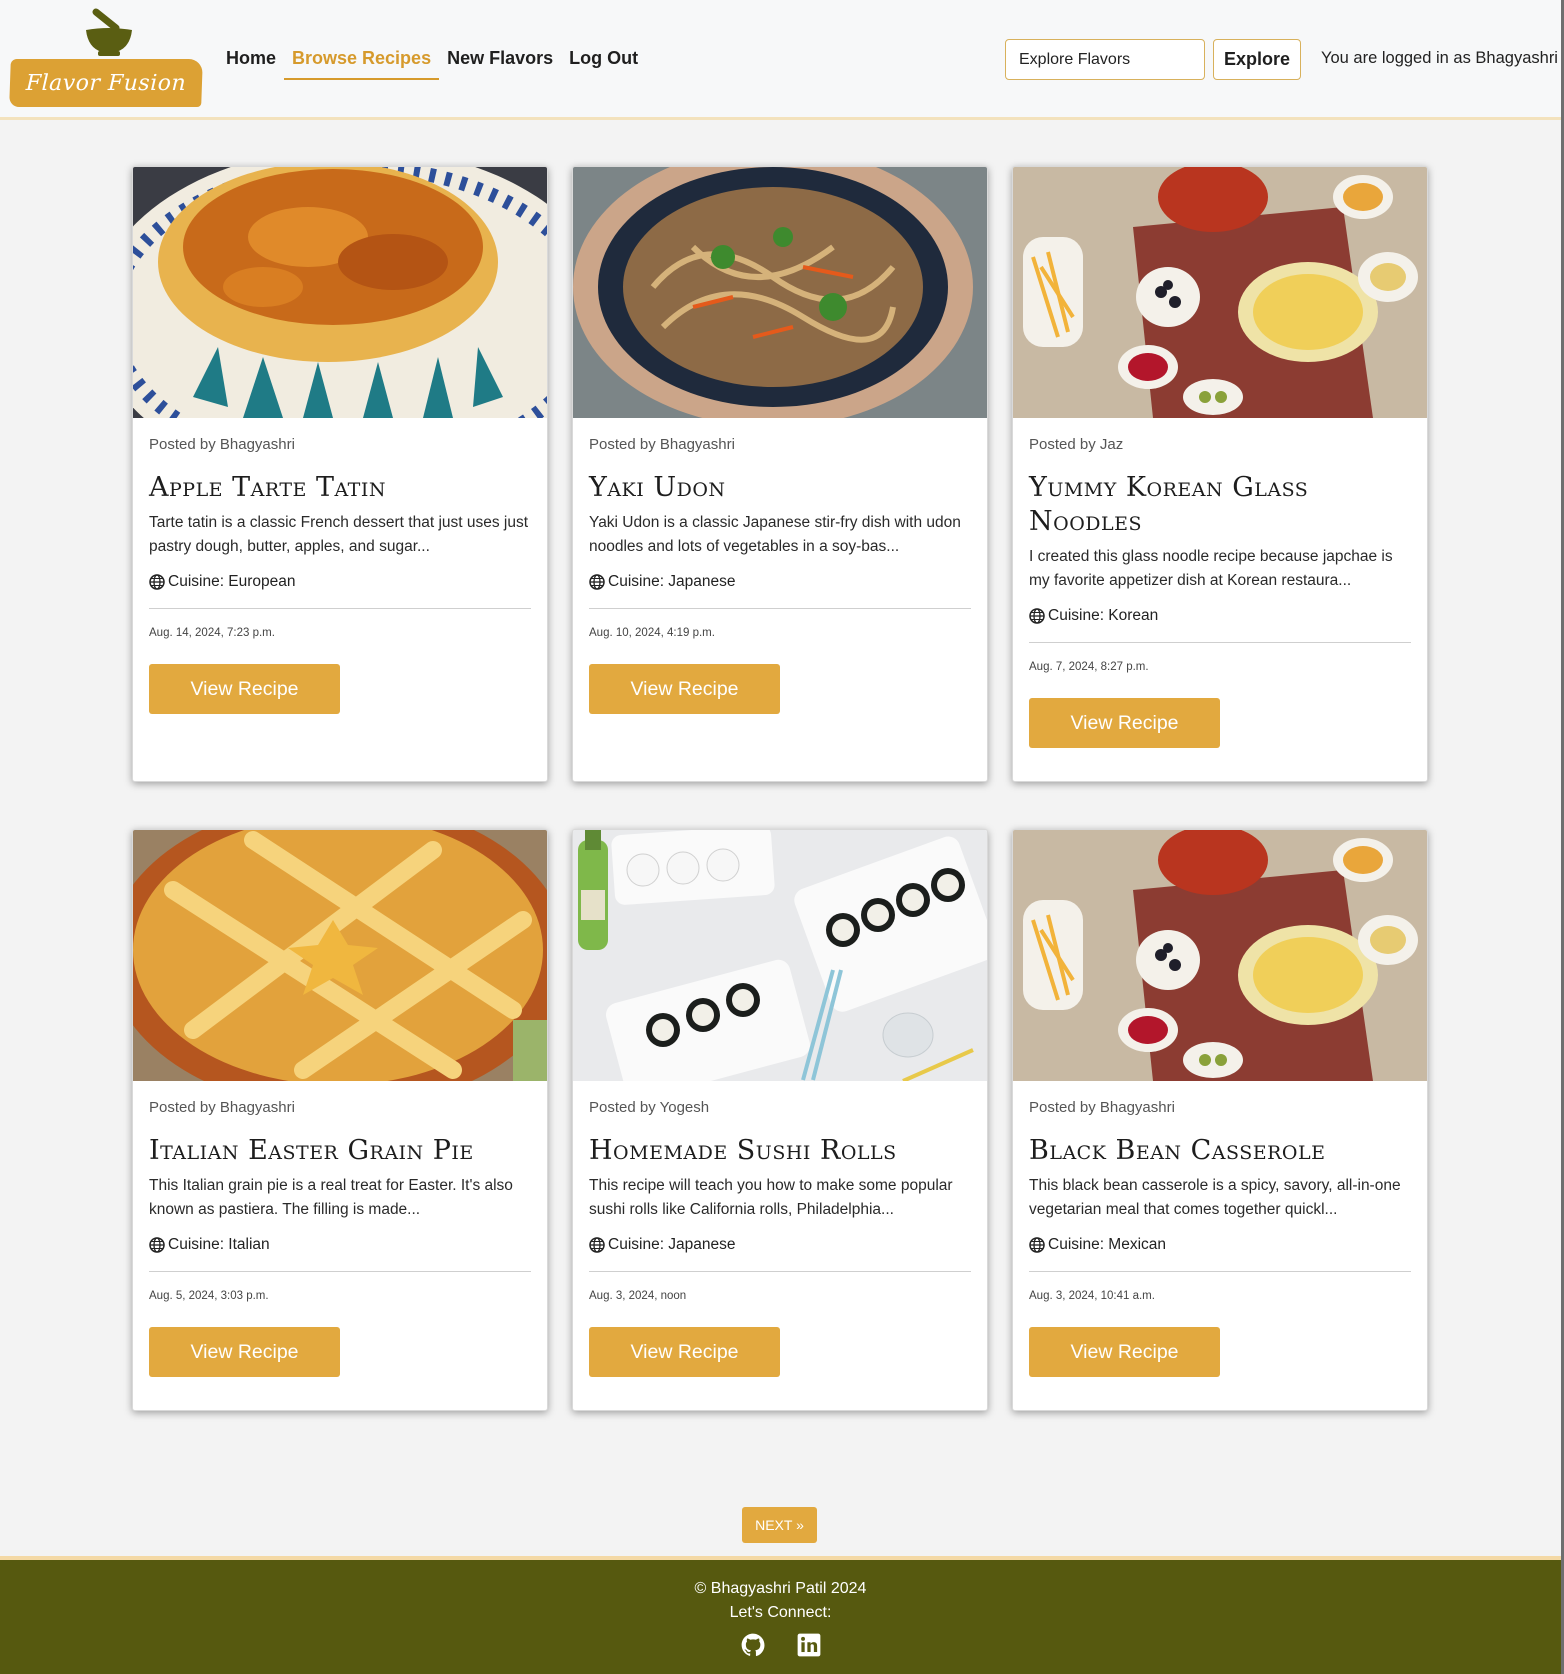  Describe the element at coordinates (652, 633) in the screenshot. I see `recipe-date: Aug. 10, 2024, 4:19 p.m.` at that location.